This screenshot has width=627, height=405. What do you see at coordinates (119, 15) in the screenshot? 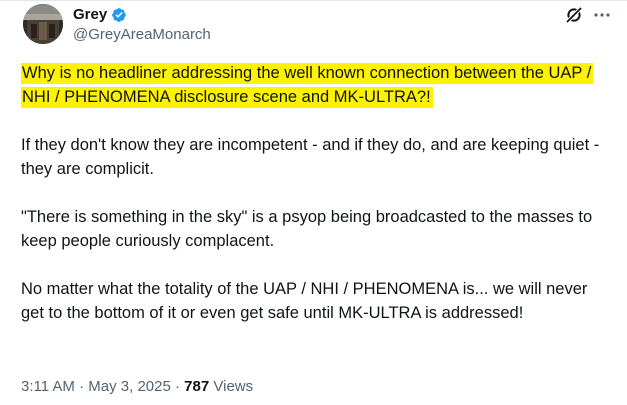
I see `verified-badge-icon` at bounding box center [119, 15].